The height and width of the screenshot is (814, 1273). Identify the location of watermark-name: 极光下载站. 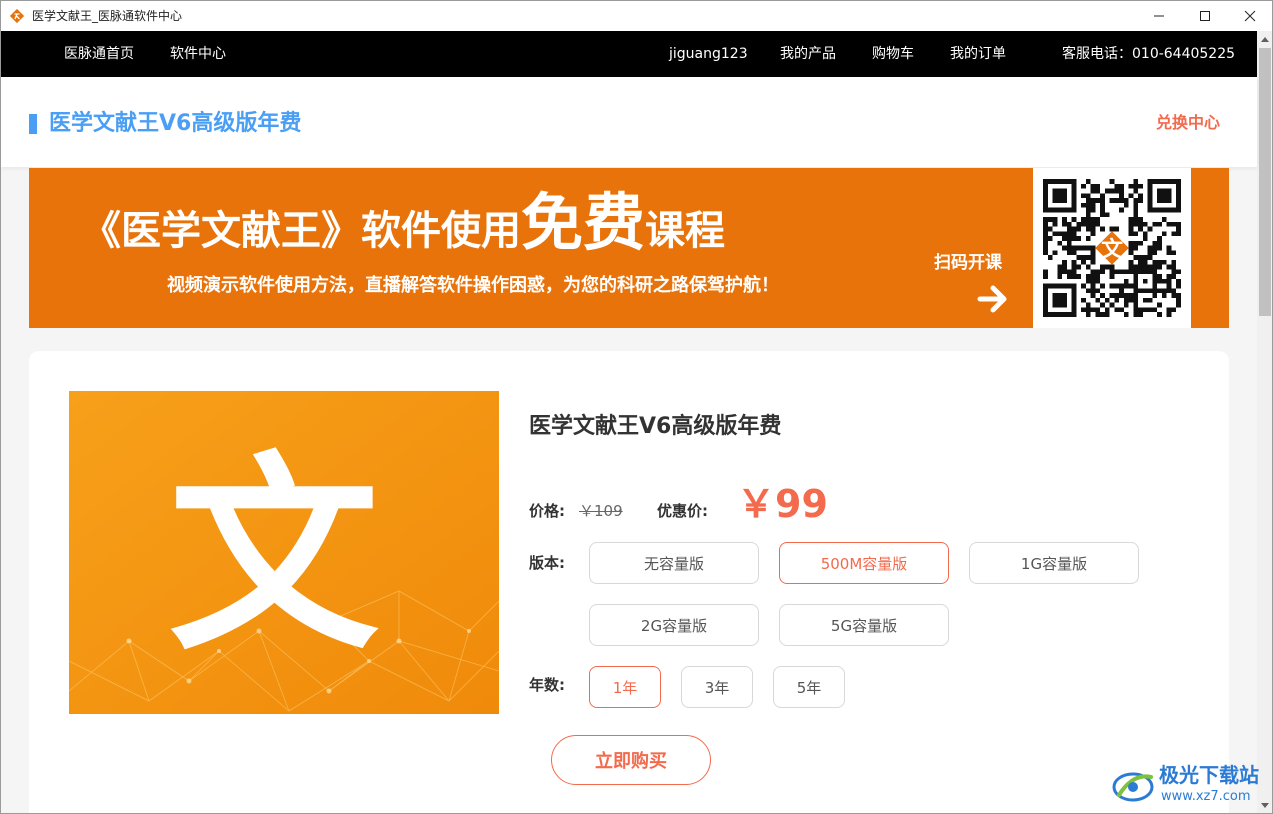
(1209, 775).